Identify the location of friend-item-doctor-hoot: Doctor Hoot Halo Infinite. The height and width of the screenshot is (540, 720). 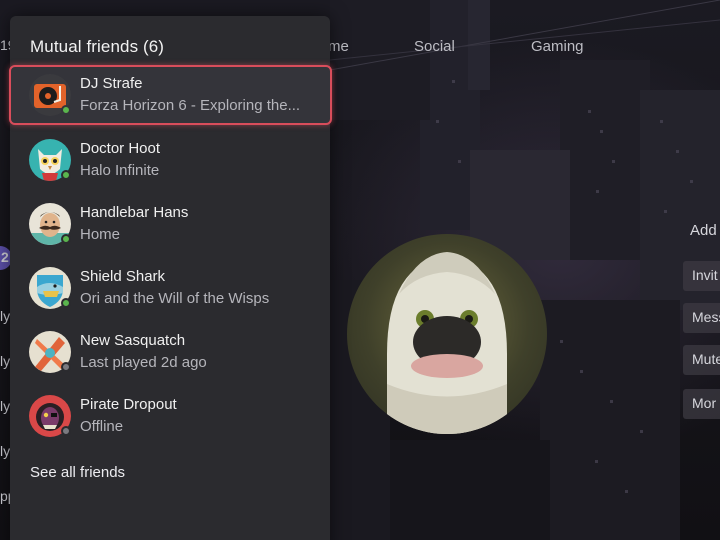
(170, 160).